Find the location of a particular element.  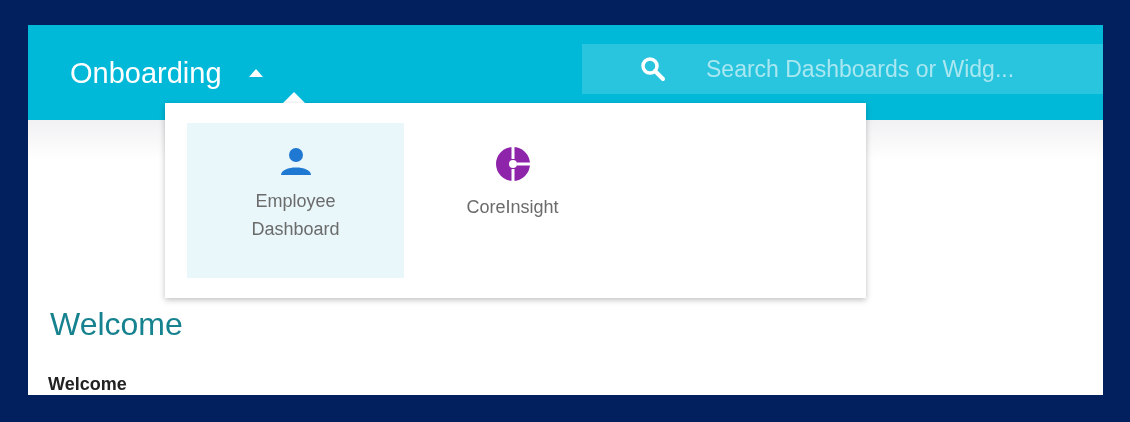

section-title: Welcome is located at coordinates (87, 384).